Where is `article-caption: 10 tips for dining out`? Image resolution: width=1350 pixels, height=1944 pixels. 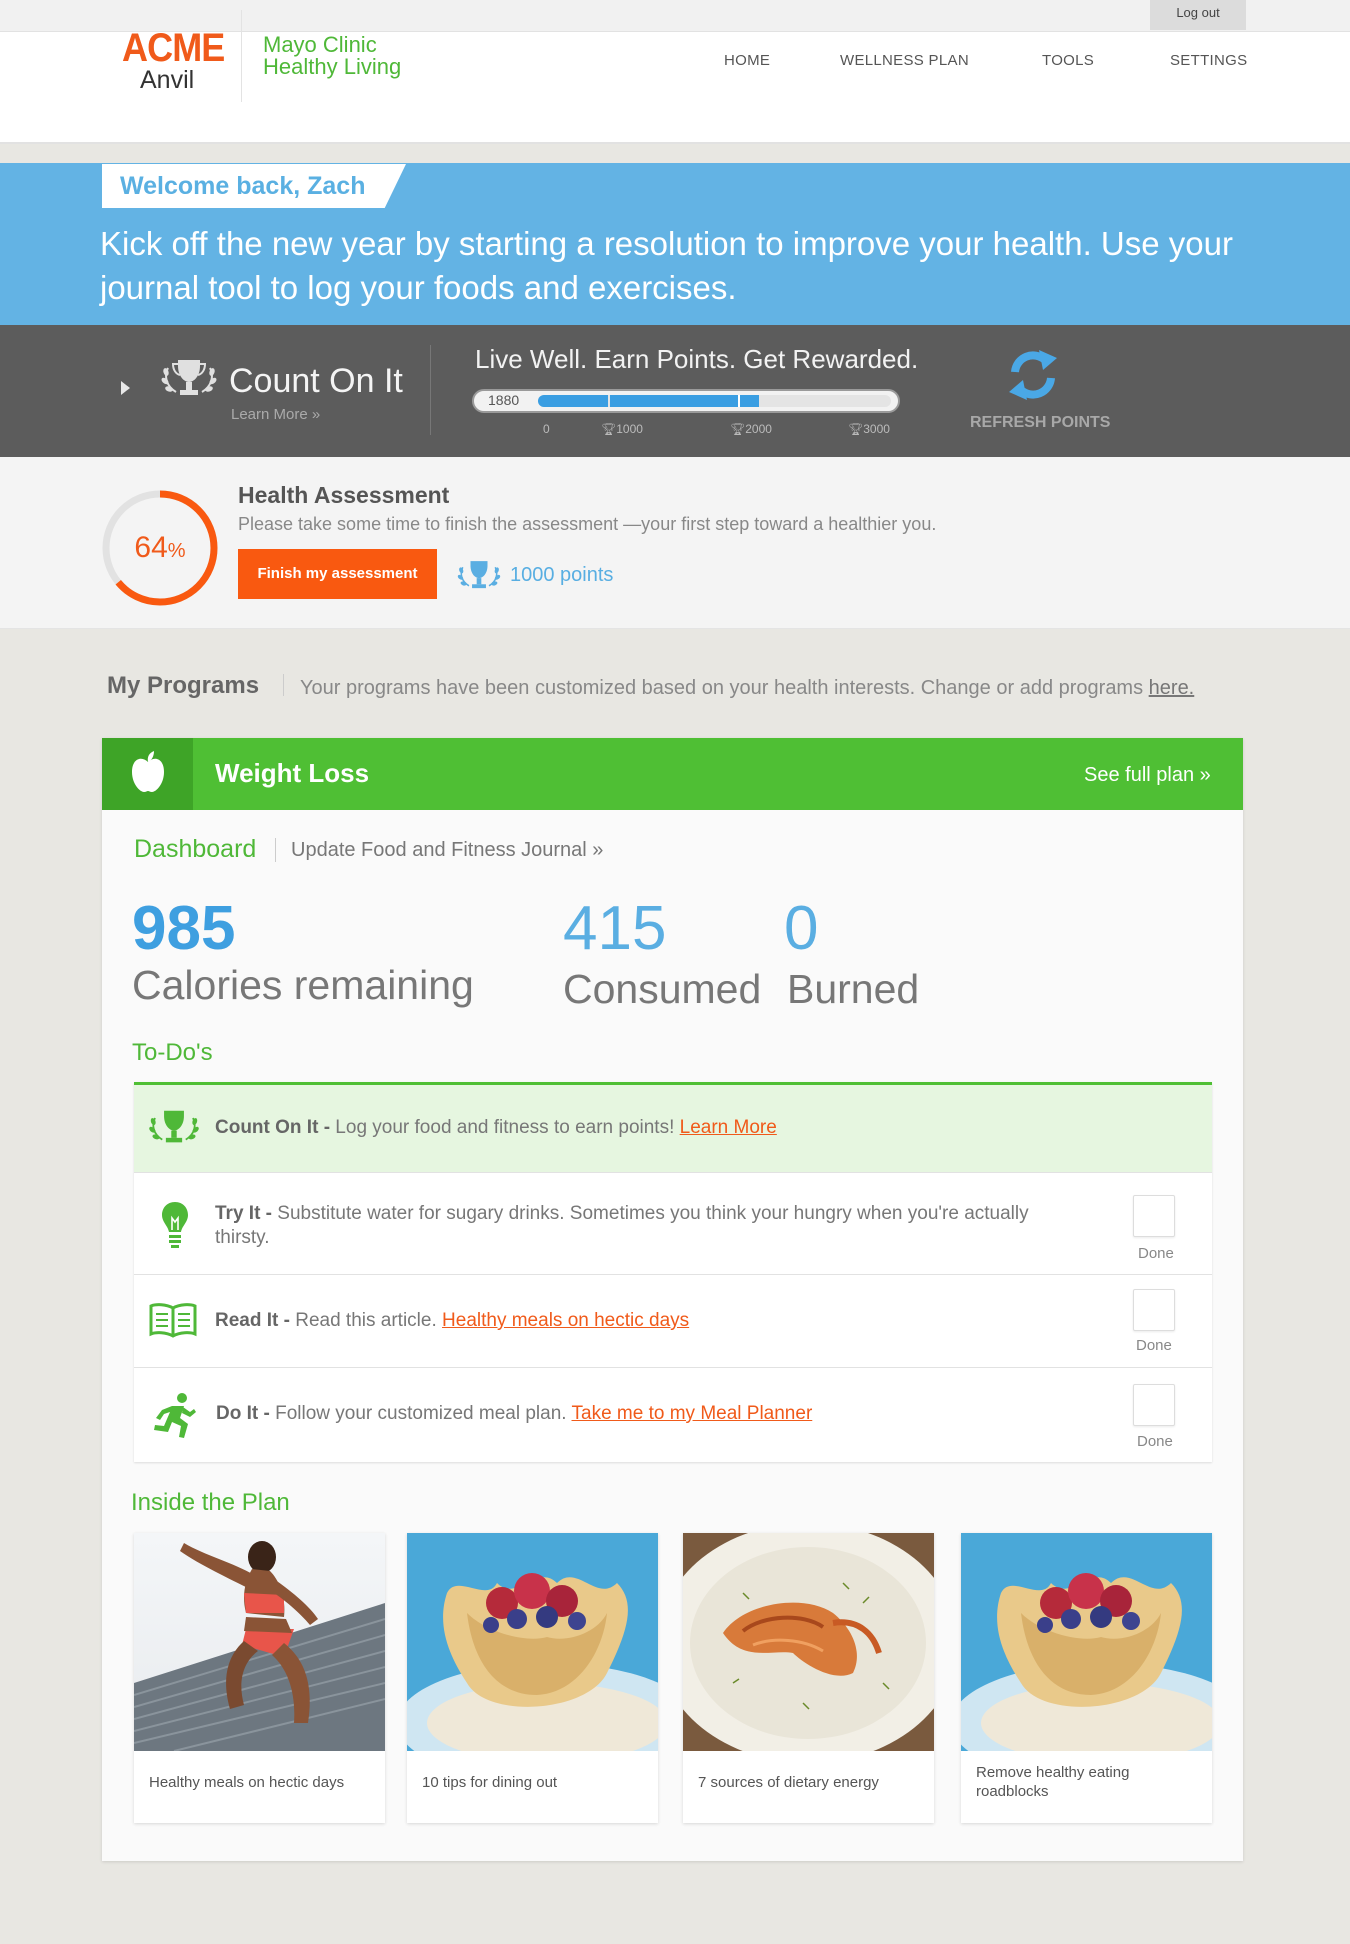
article-caption: 10 tips for dining out is located at coordinates (490, 1782).